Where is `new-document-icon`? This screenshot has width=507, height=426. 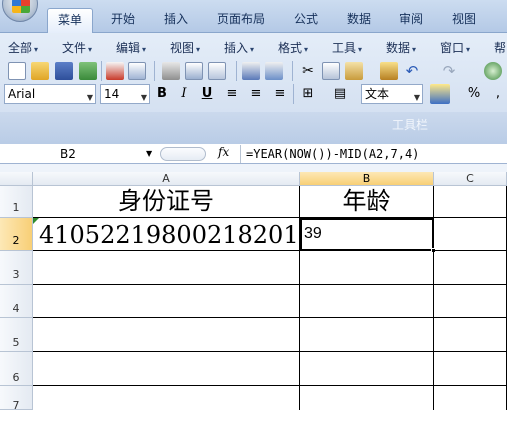 new-document-icon is located at coordinates (17, 71).